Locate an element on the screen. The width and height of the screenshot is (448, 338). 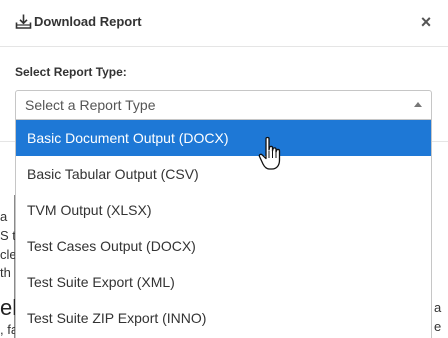
option-basic-document-docx: Basic Document Output (DOCX) is located at coordinates (223, 138).